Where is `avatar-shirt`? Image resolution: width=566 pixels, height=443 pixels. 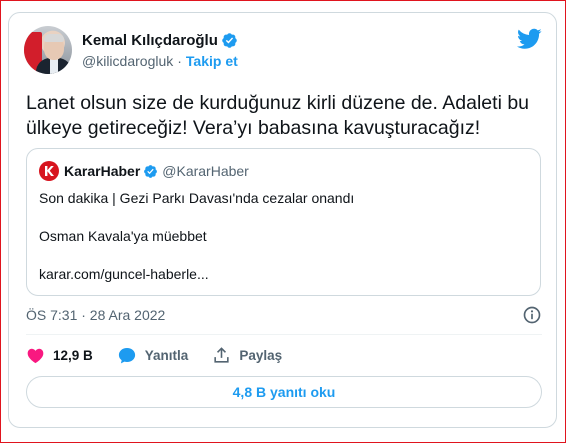 avatar-shirt is located at coordinates (54, 66).